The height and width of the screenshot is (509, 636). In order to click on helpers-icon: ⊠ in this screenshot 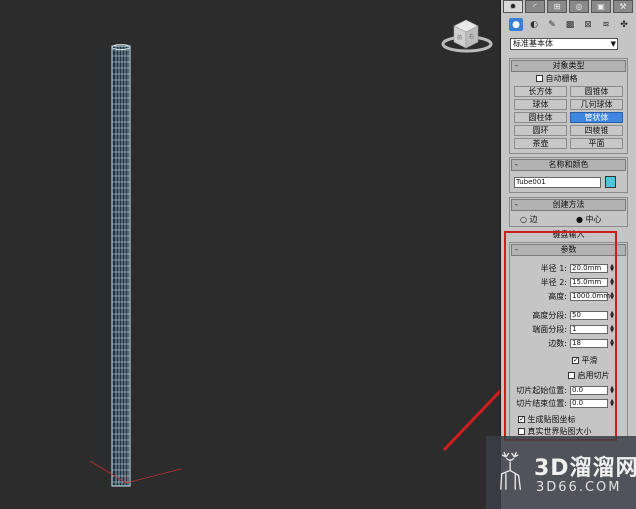, I will do `click(588, 24)`.